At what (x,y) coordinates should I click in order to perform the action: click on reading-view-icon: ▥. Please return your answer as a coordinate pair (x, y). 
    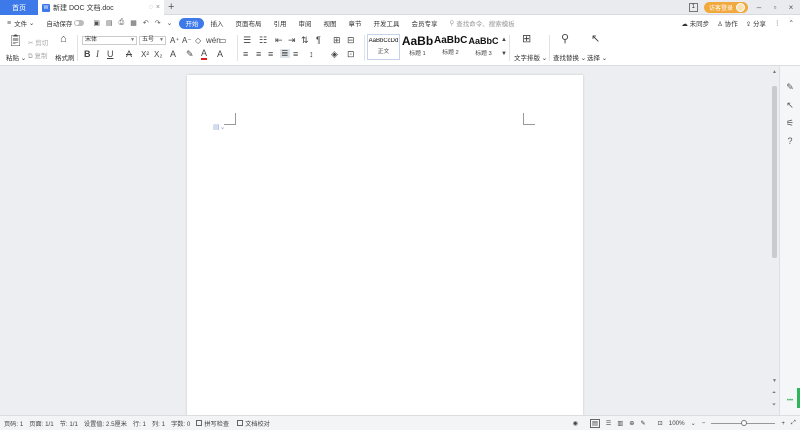
    Looking at the image, I should click on (620, 423).